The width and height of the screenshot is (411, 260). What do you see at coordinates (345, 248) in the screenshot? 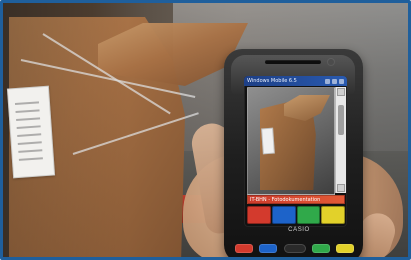
I see `hardware-key-yellow` at bounding box center [345, 248].